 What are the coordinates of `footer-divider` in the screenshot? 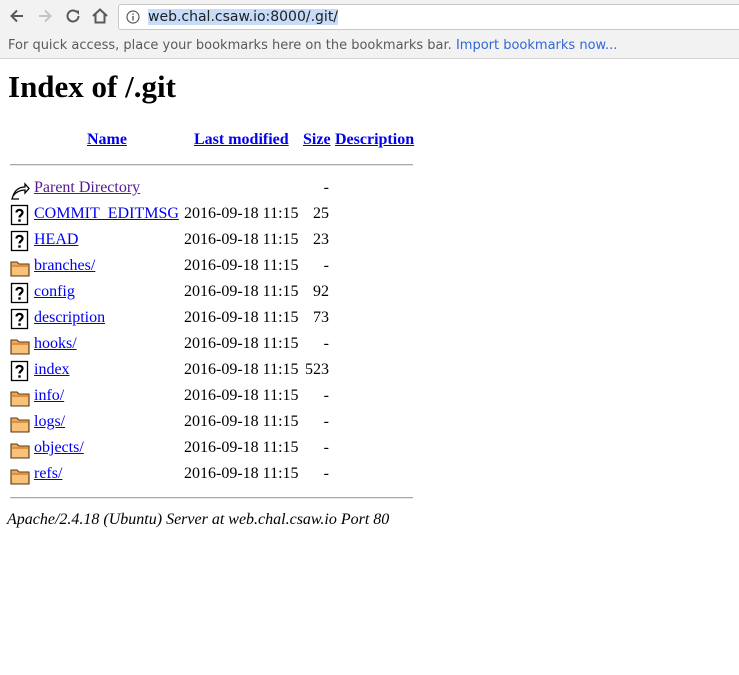 It's located at (211, 498).